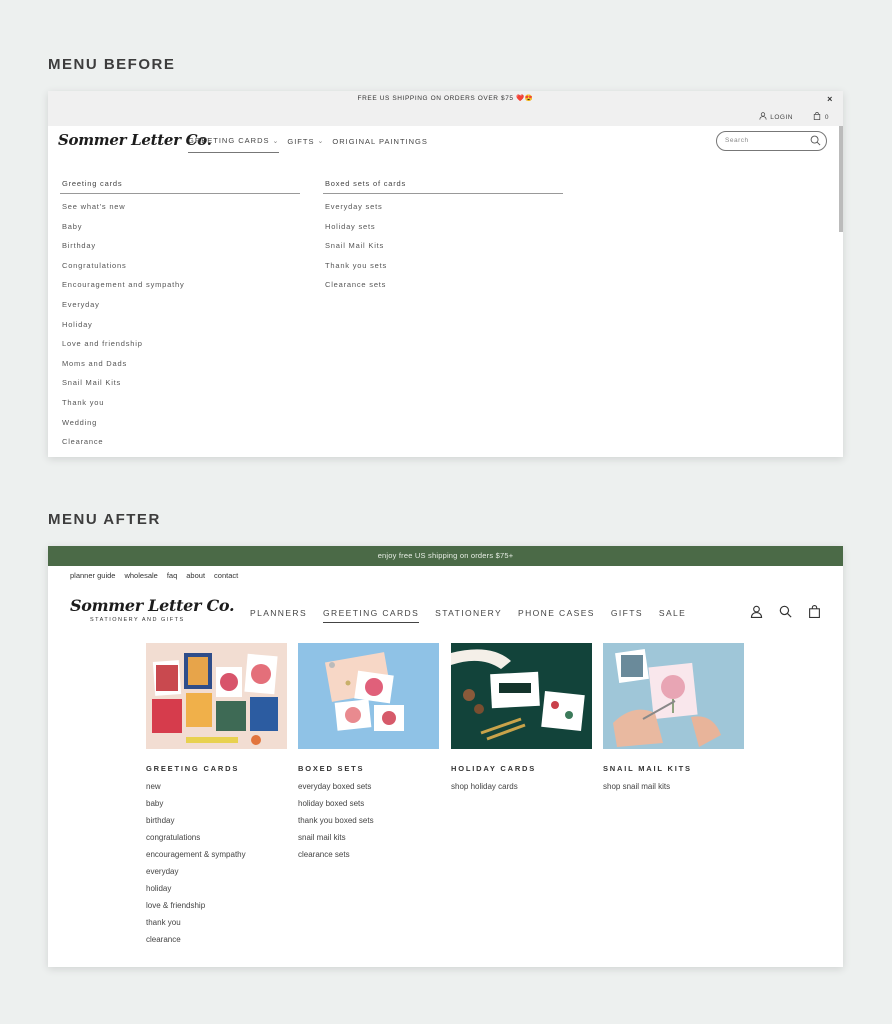 The height and width of the screenshot is (1024, 892). Describe the element at coordinates (216, 841) in the screenshot. I see `menu-link: congratulations` at that location.